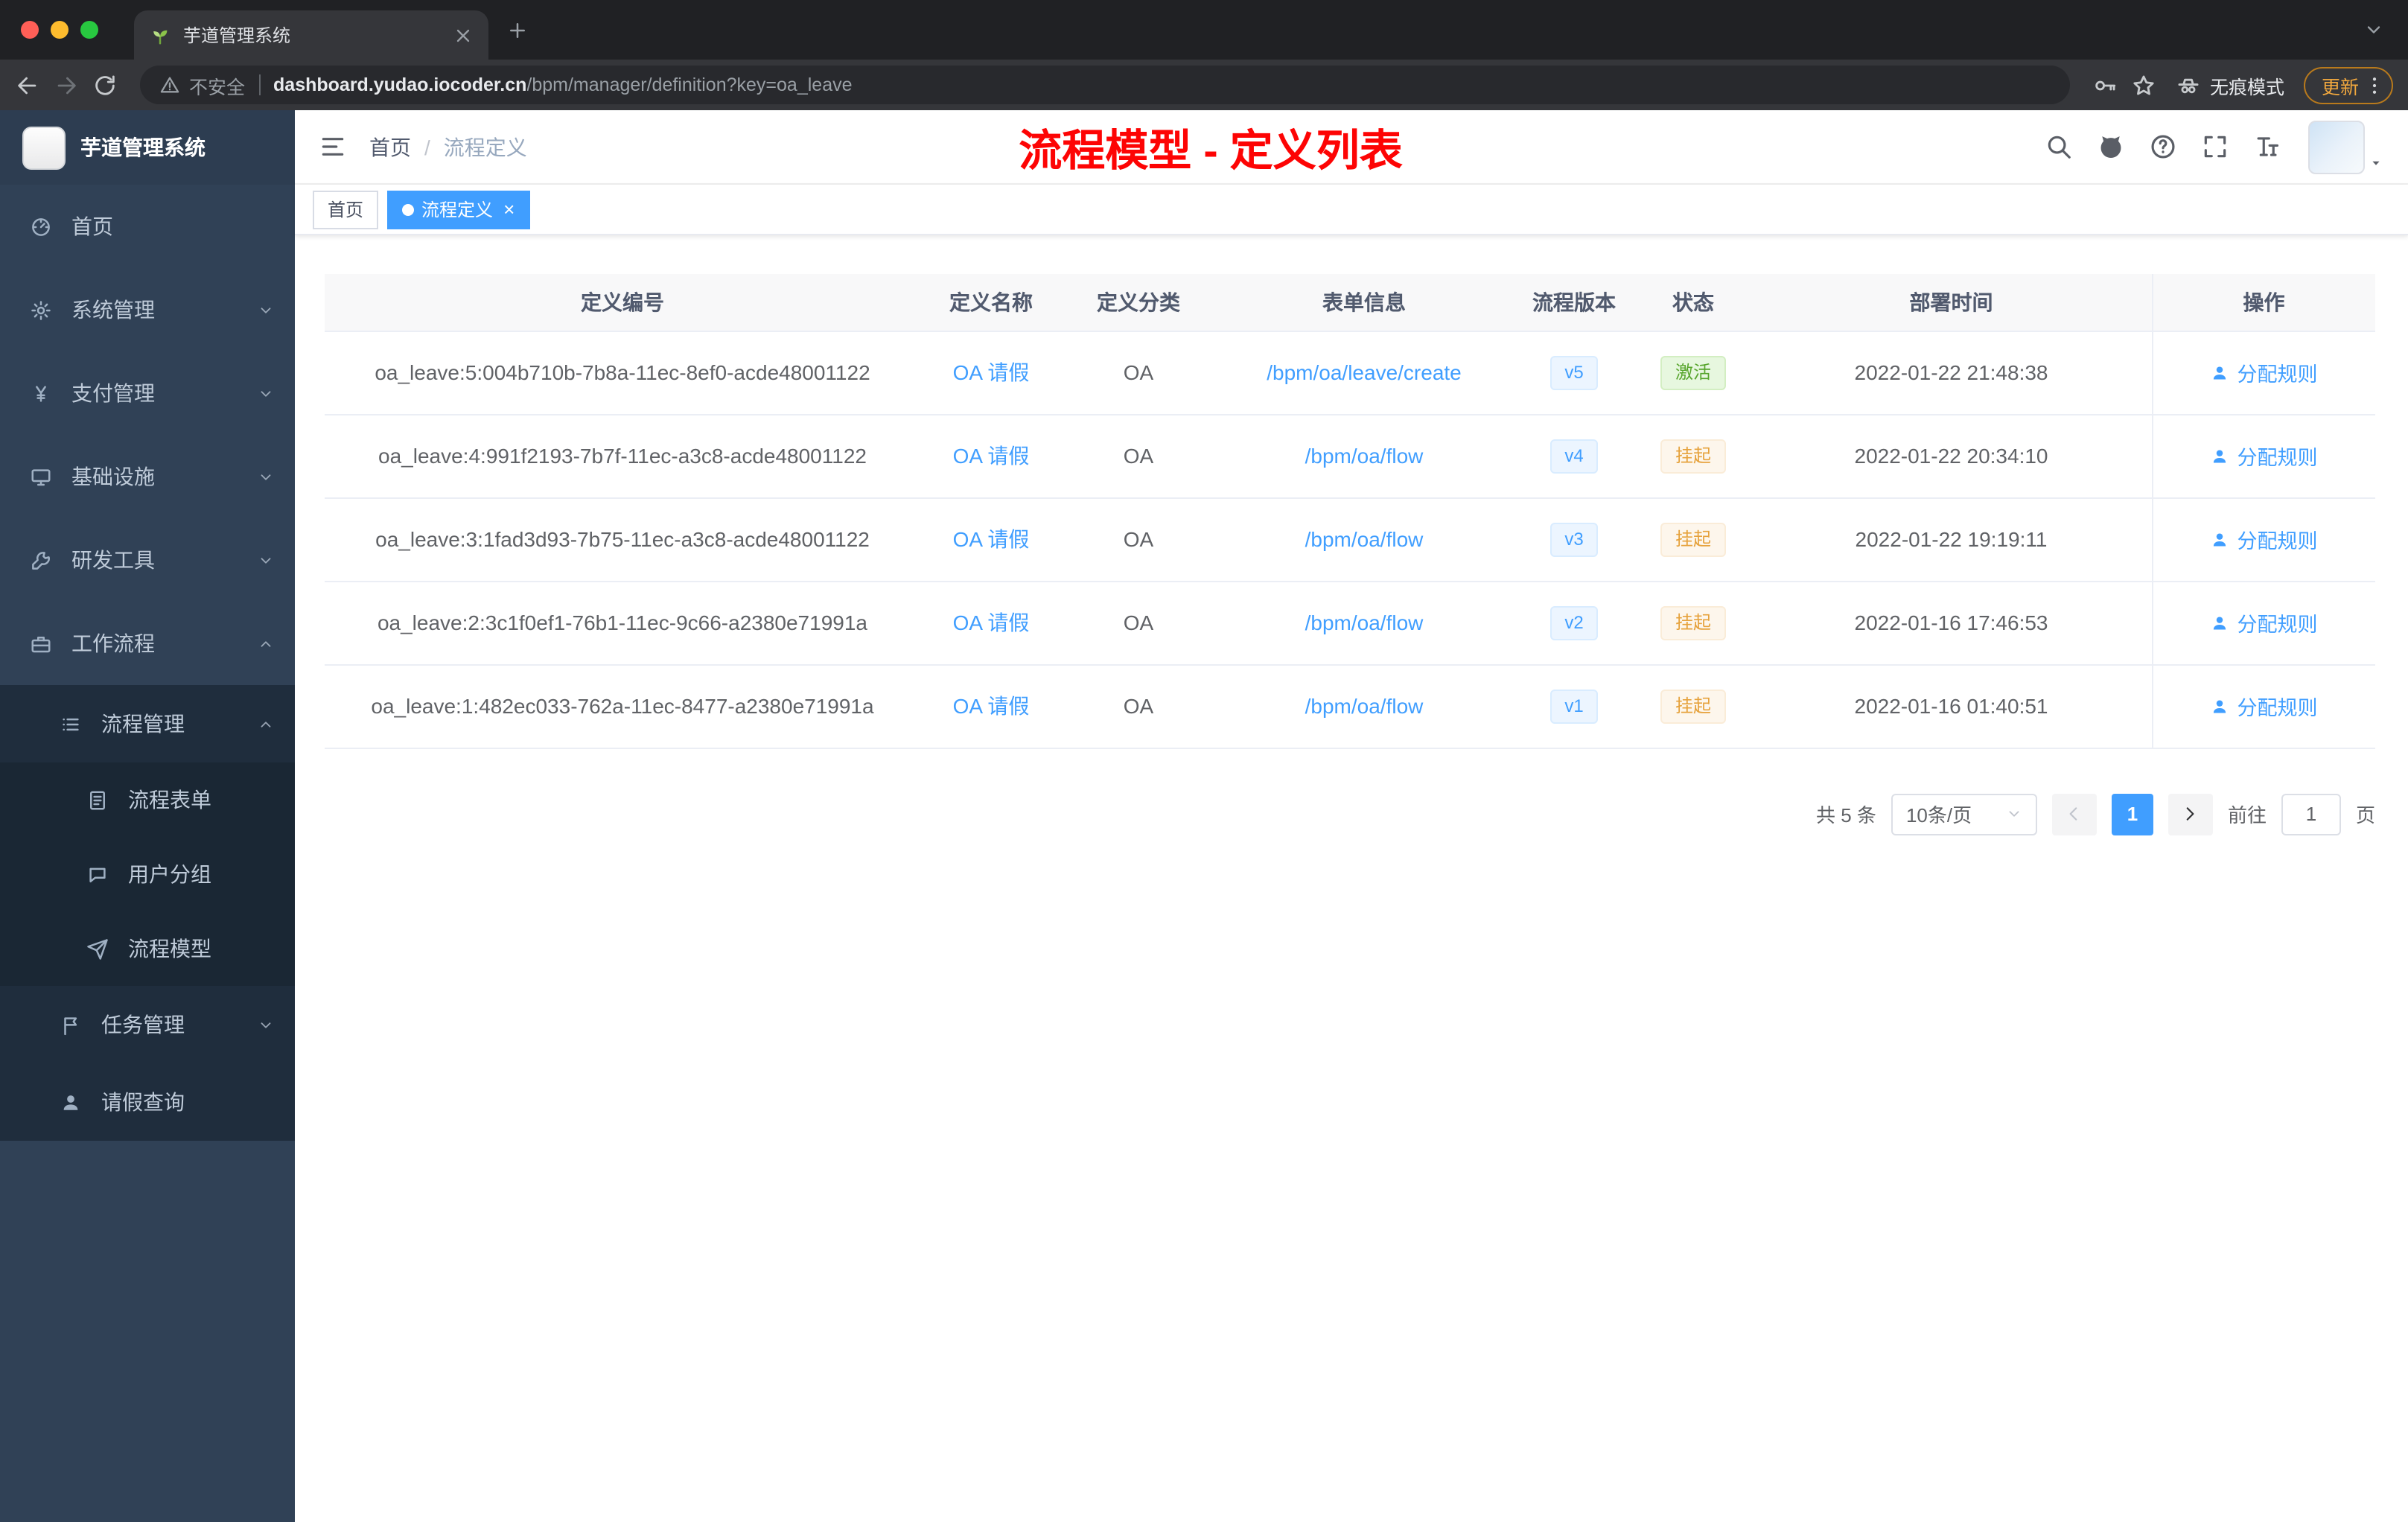 This screenshot has width=2408, height=1522. Describe the element at coordinates (1574, 456) in the screenshot. I see `version-tag: v4` at that location.